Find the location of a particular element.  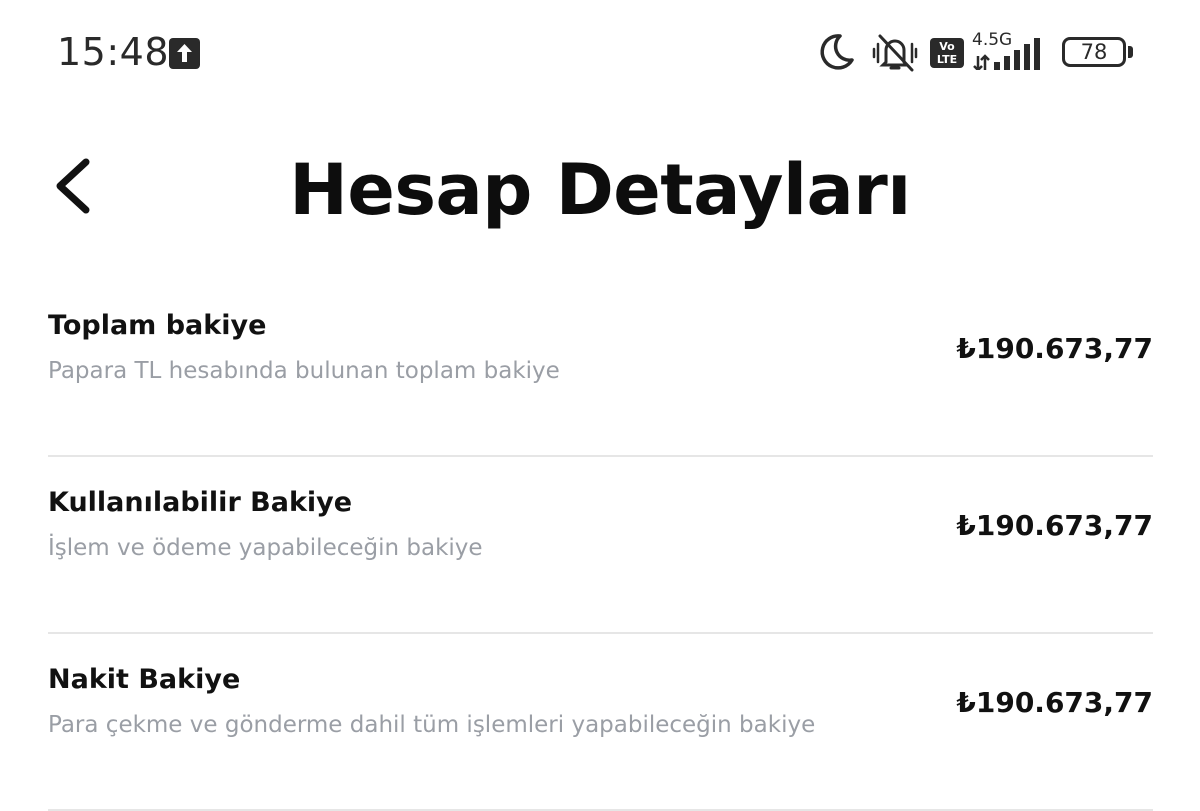

balance-title: Toplam bakiye is located at coordinates (157, 325).